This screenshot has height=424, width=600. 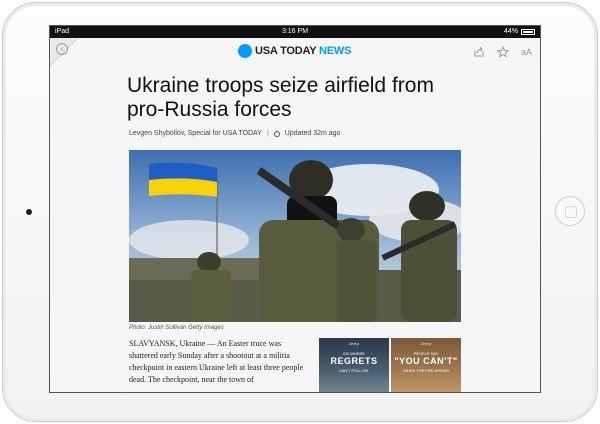 I want to click on clock-icon, so click(x=276, y=133).